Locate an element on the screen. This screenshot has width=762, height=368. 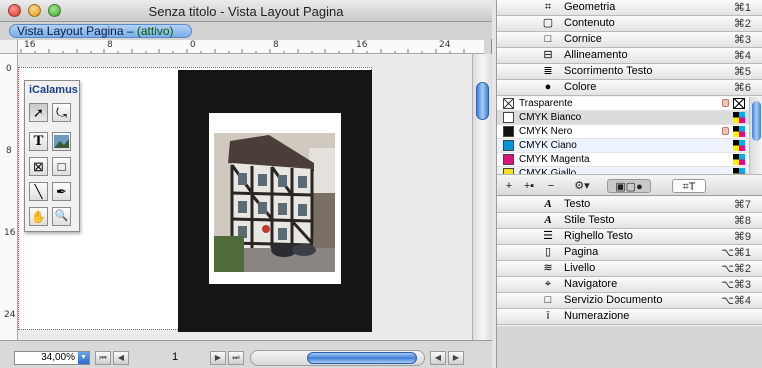
ruler-label: 16 is located at coordinates (362, 45).